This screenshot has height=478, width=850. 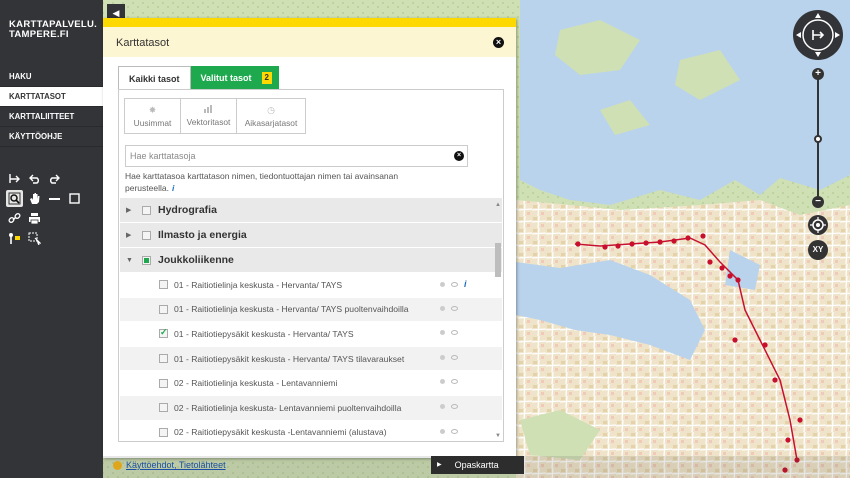 I want to click on layer-info-icon: i, so click(x=465, y=284).